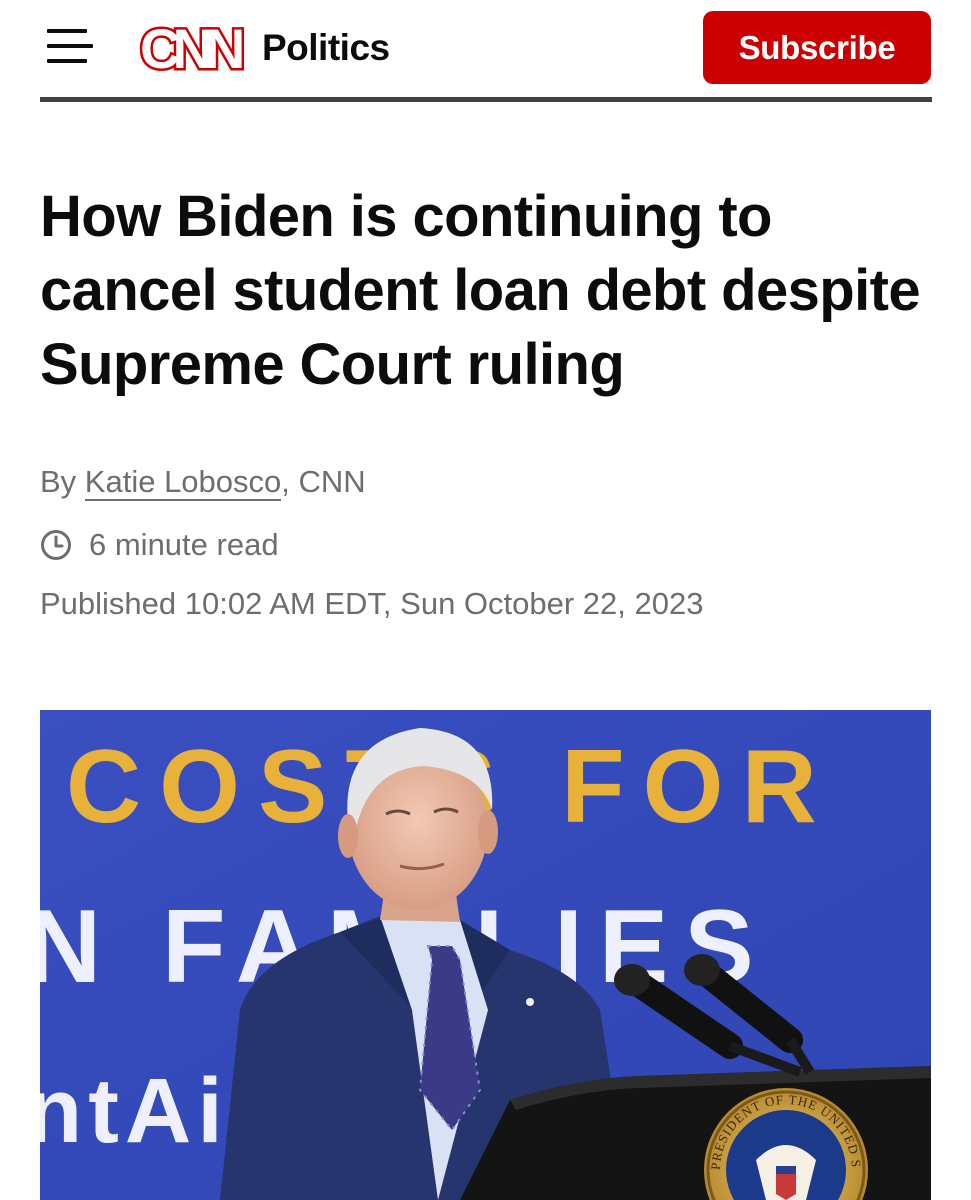  I want to click on clock-icon, so click(56, 545).